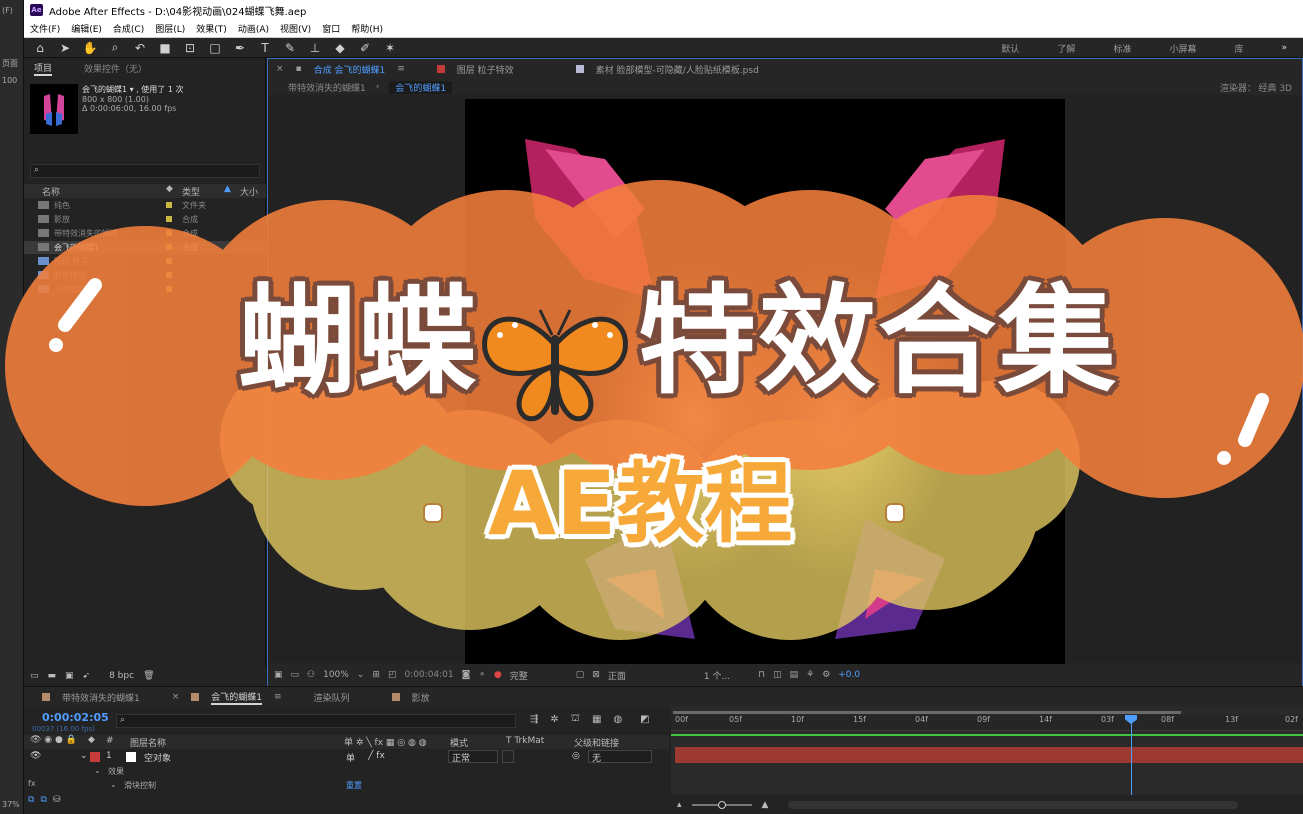  What do you see at coordinates (31, 800) in the screenshot?
I see `toggle-switches-icon: ⧉` at bounding box center [31, 800].